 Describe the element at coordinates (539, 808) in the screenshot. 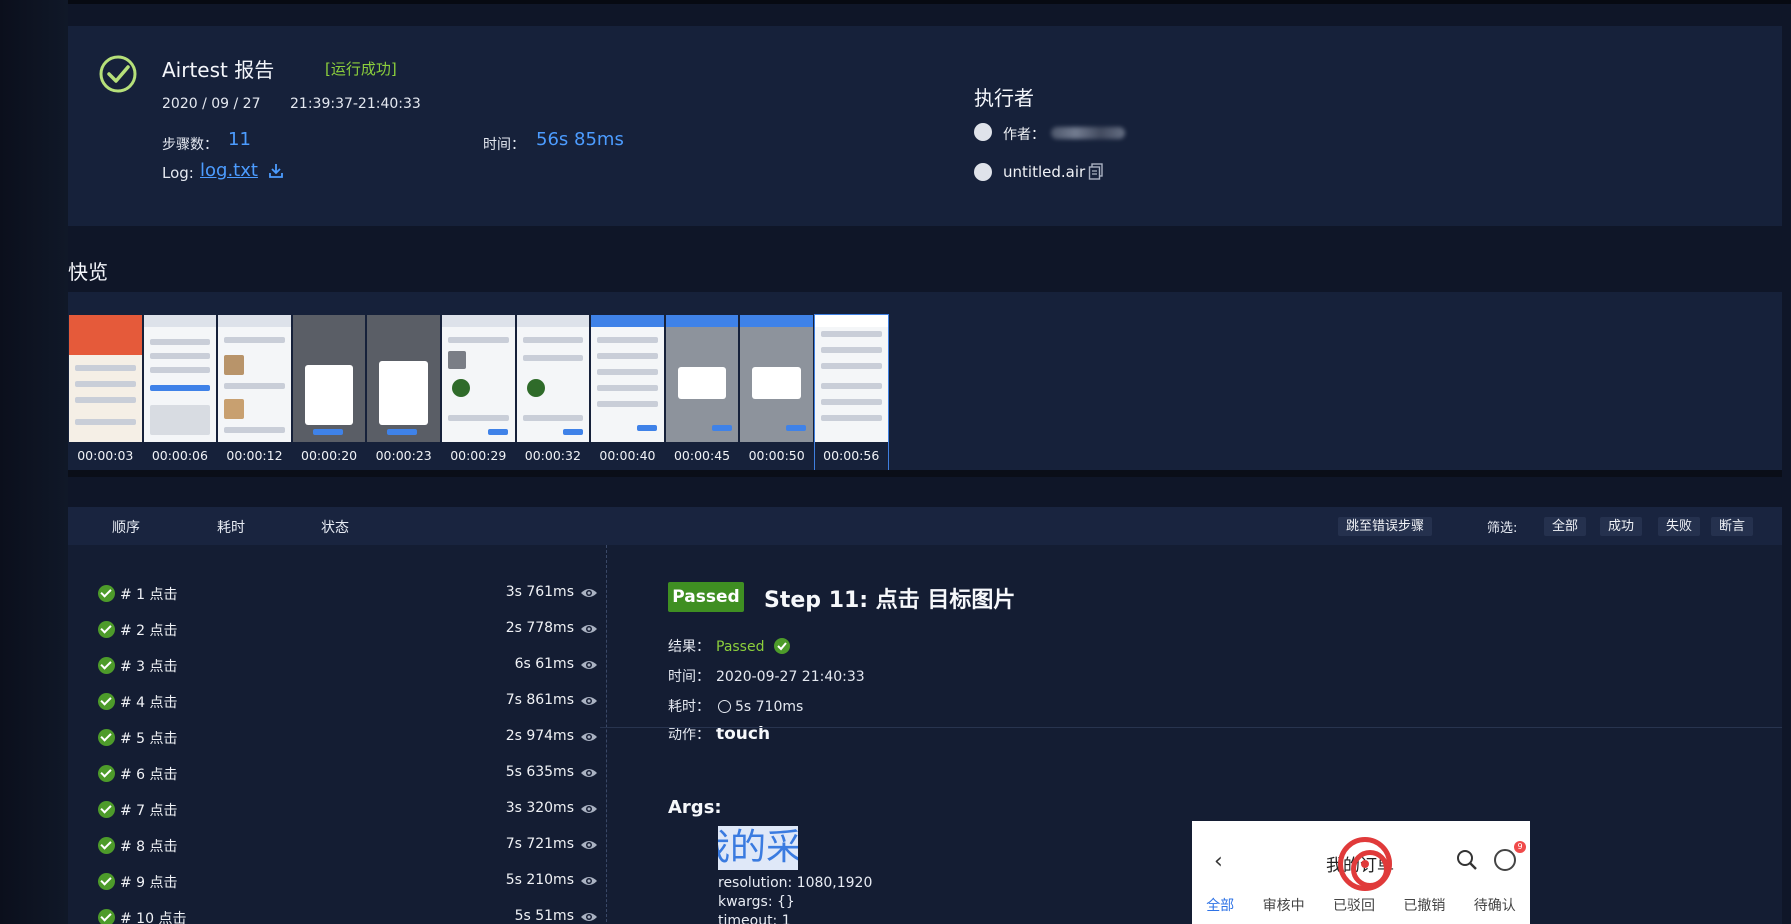

I see `step-duration: 3s 320ms` at that location.